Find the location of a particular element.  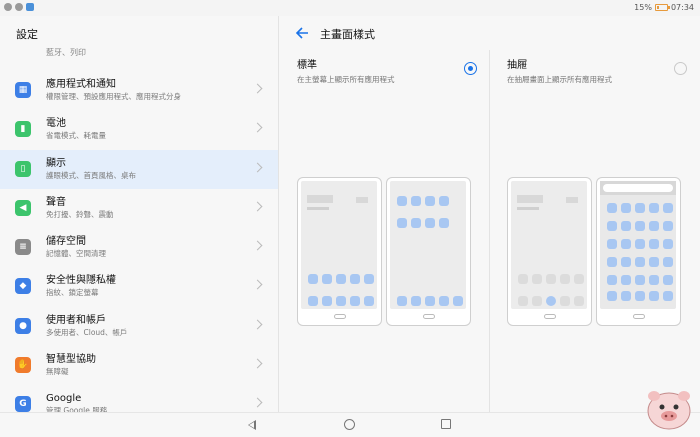

settings-item-title: 電池 is located at coordinates (56, 124).